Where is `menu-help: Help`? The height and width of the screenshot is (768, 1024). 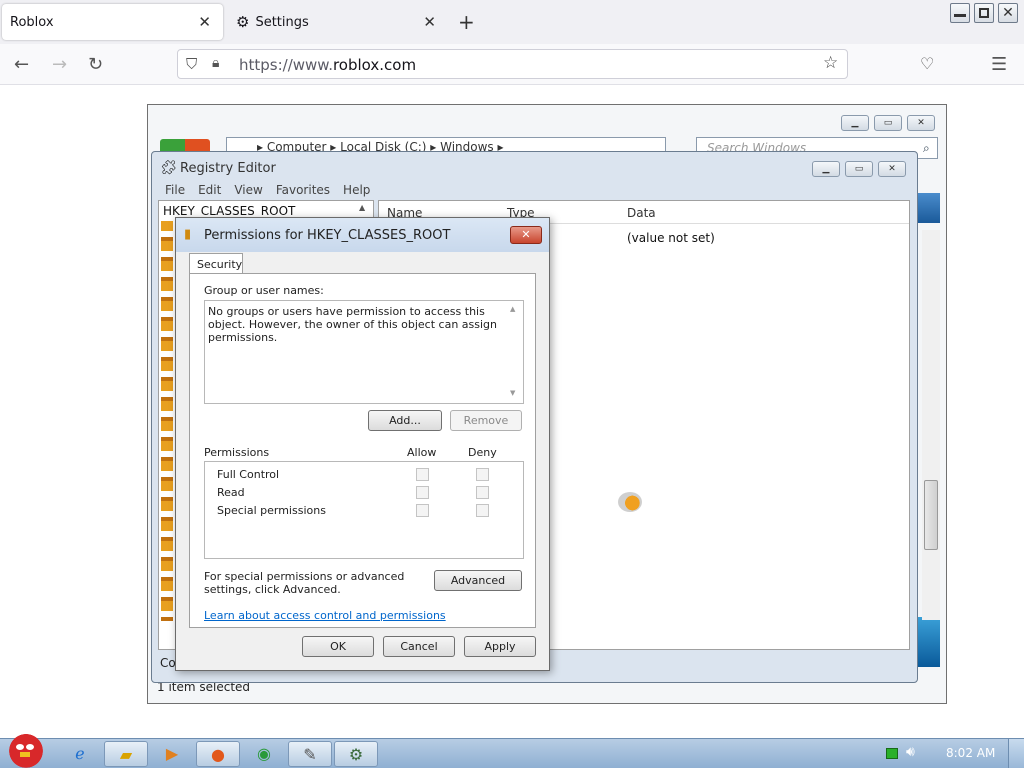 menu-help: Help is located at coordinates (356, 190).